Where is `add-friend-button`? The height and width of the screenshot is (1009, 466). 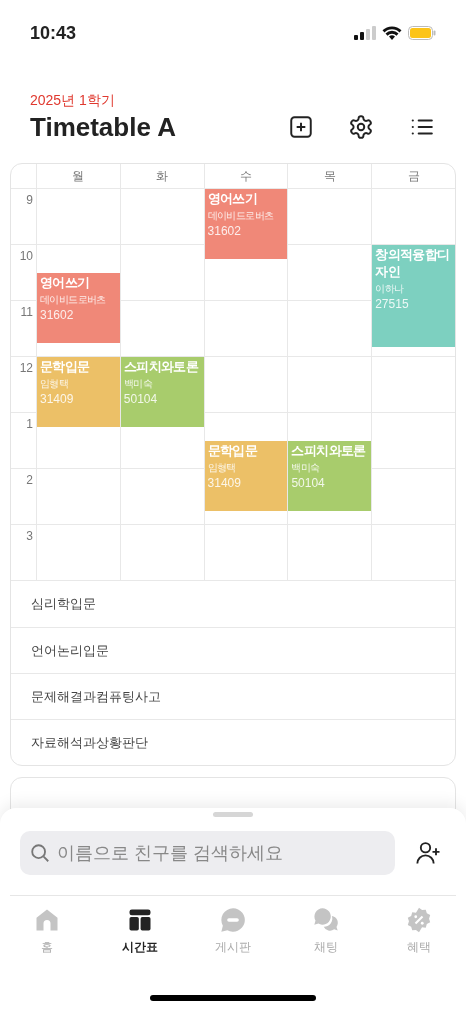
add-friend-button is located at coordinates (429, 853).